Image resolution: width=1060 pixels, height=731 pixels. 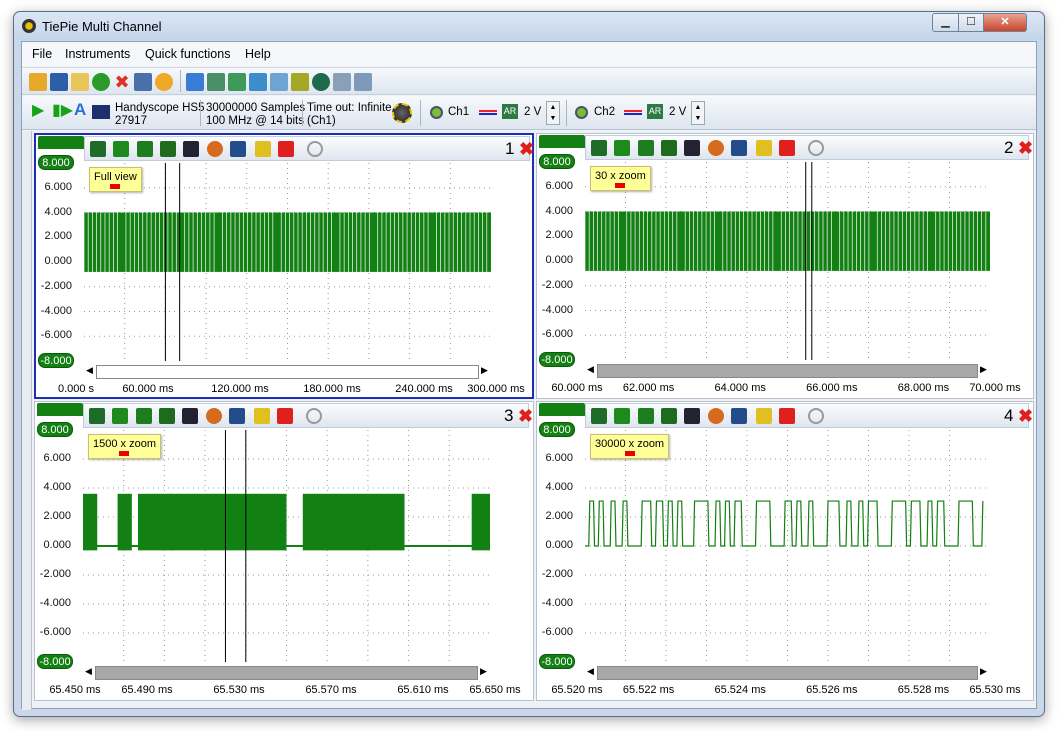 What do you see at coordinates (279, 82) in the screenshot?
I see `meter-icon` at bounding box center [279, 82].